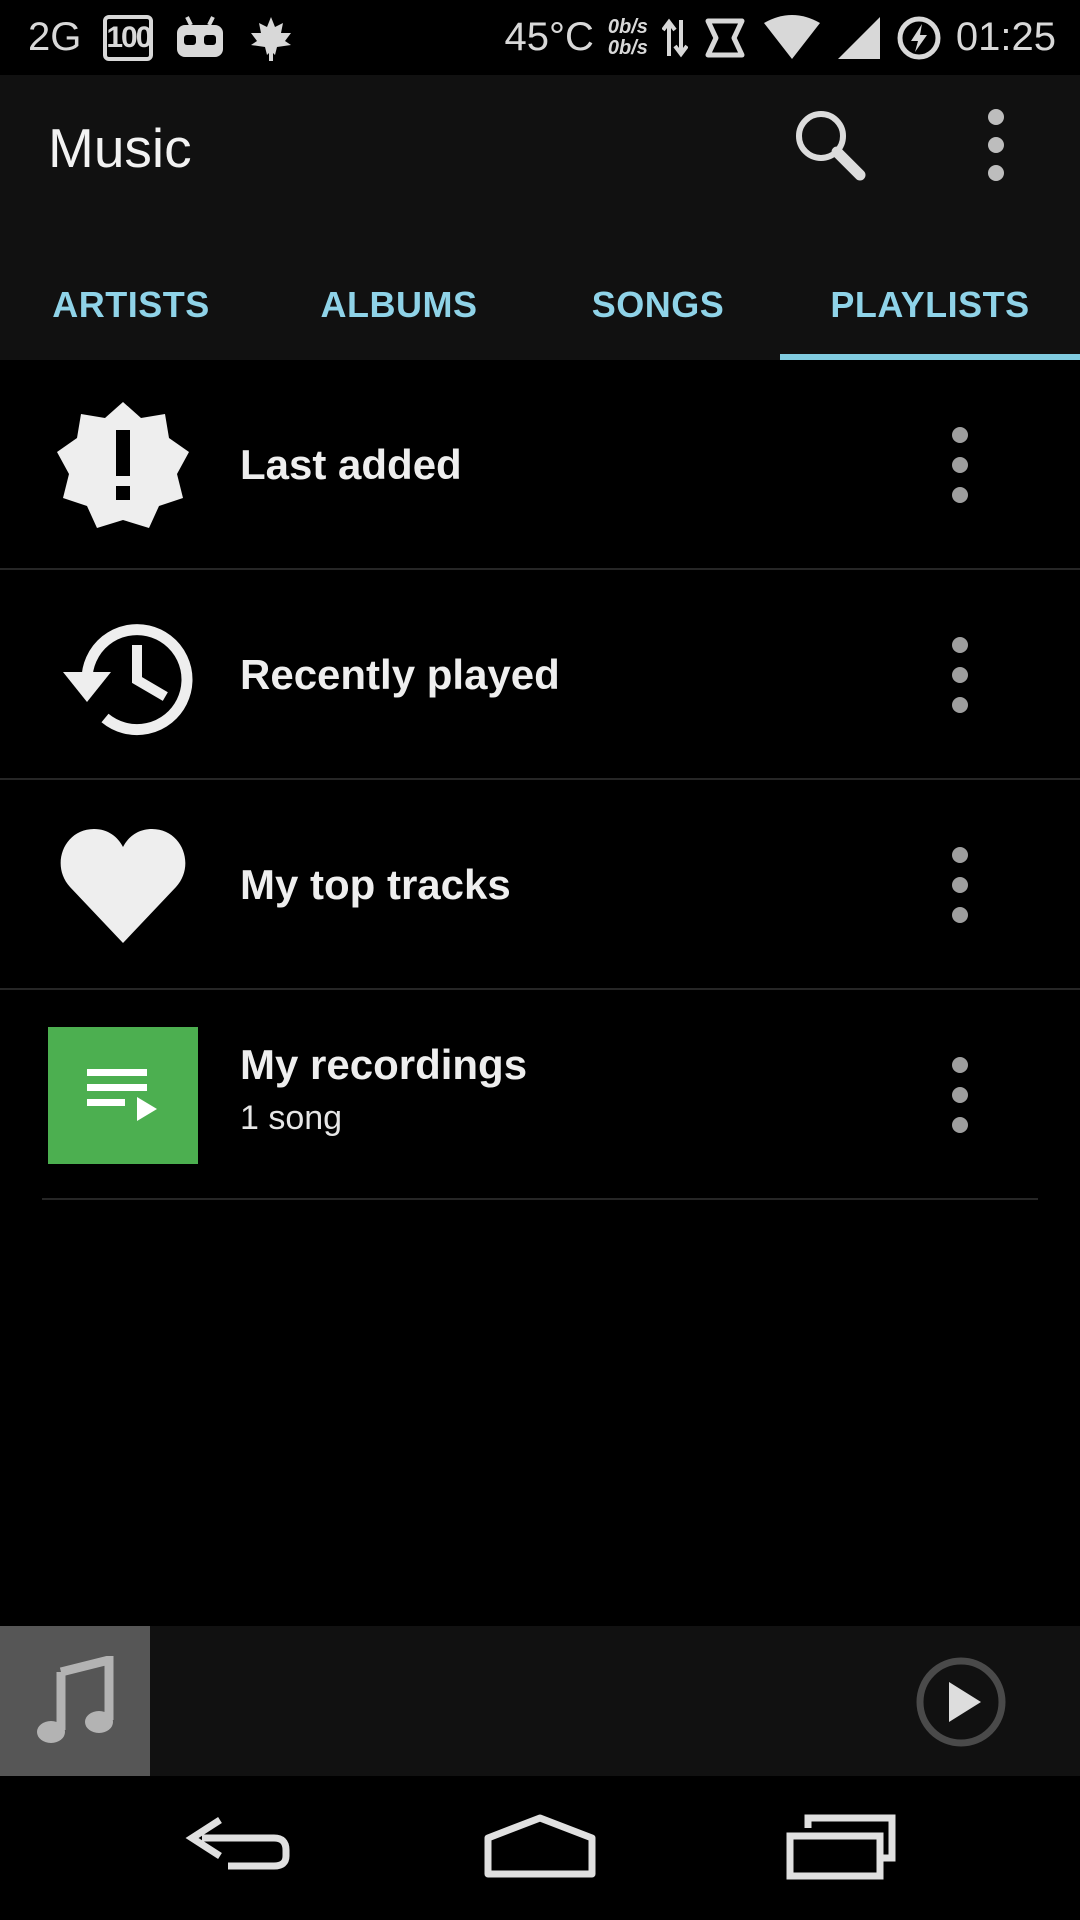  I want to click on sync-icon, so click(725, 38).